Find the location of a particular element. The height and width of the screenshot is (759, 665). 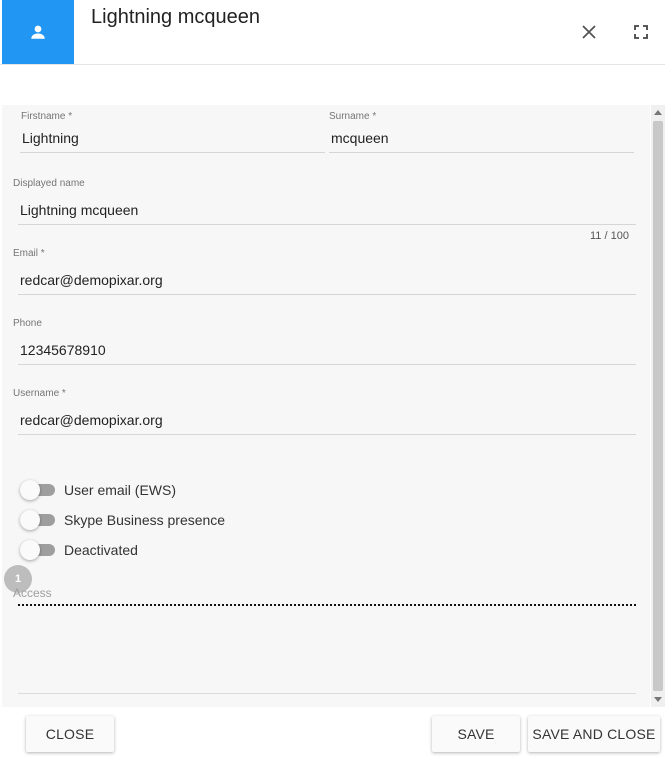

displayed-name-underline is located at coordinates (327, 224).